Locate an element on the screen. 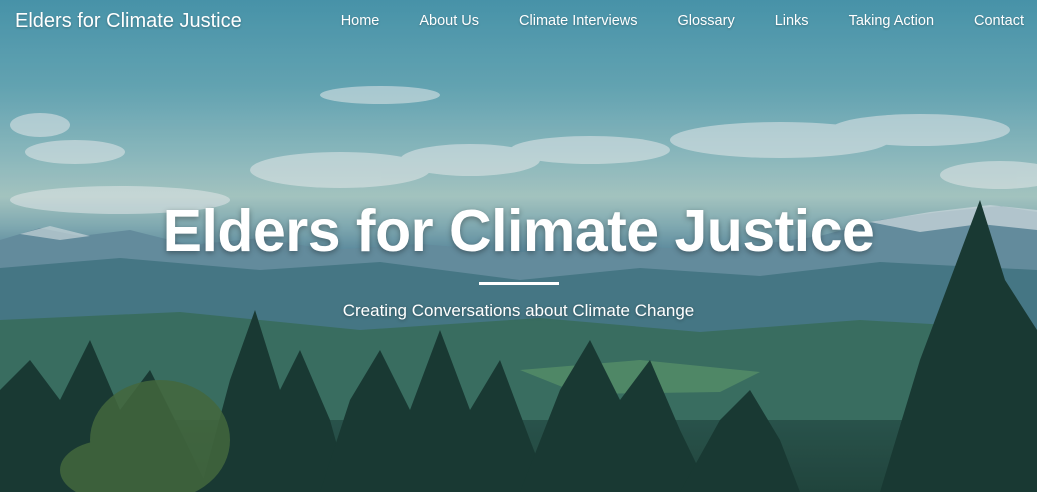 The image size is (1037, 492). nav-link-climate-interviews: Climate Interviews is located at coordinates (578, 21).